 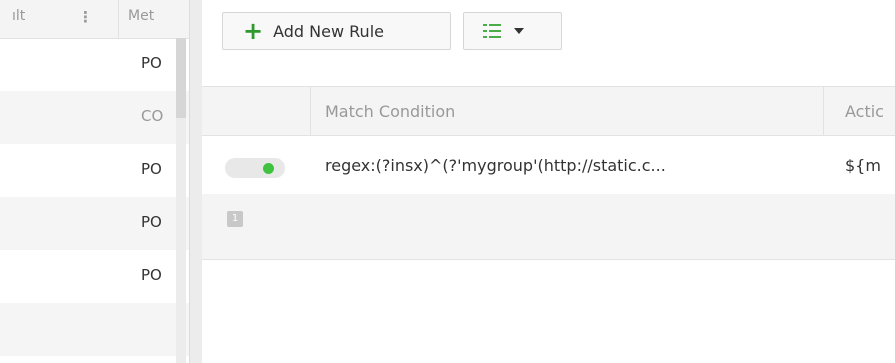 I want to click on view-mode-dropdown, so click(x=512, y=31).